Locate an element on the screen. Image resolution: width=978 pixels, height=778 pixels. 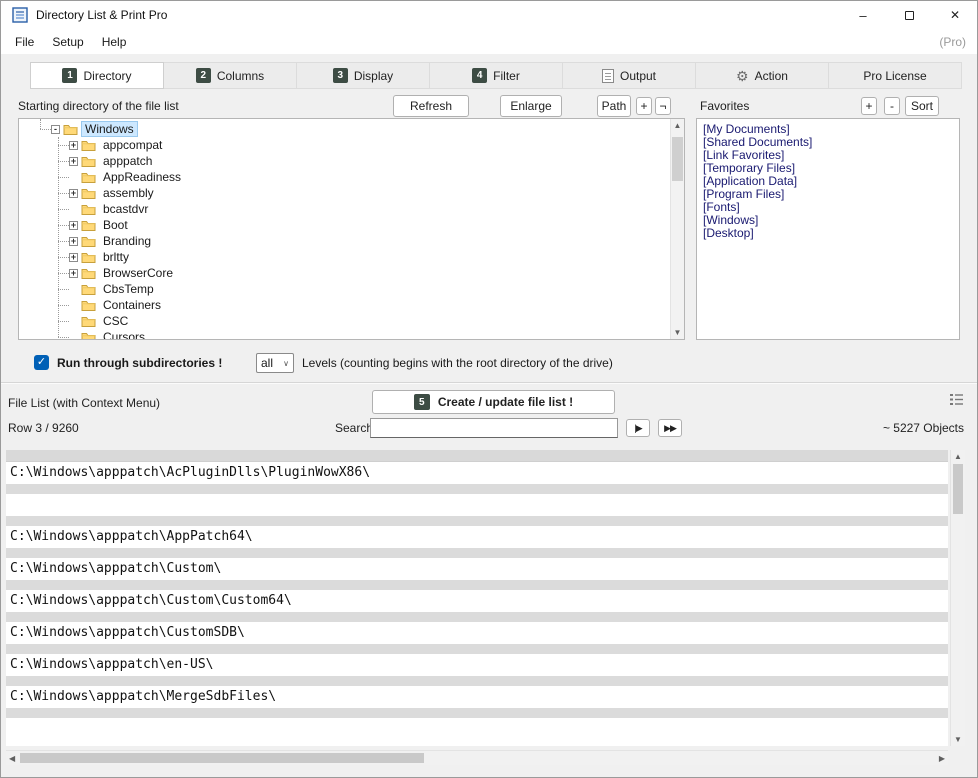
menu-setup: Setup is located at coordinates (67, 42).